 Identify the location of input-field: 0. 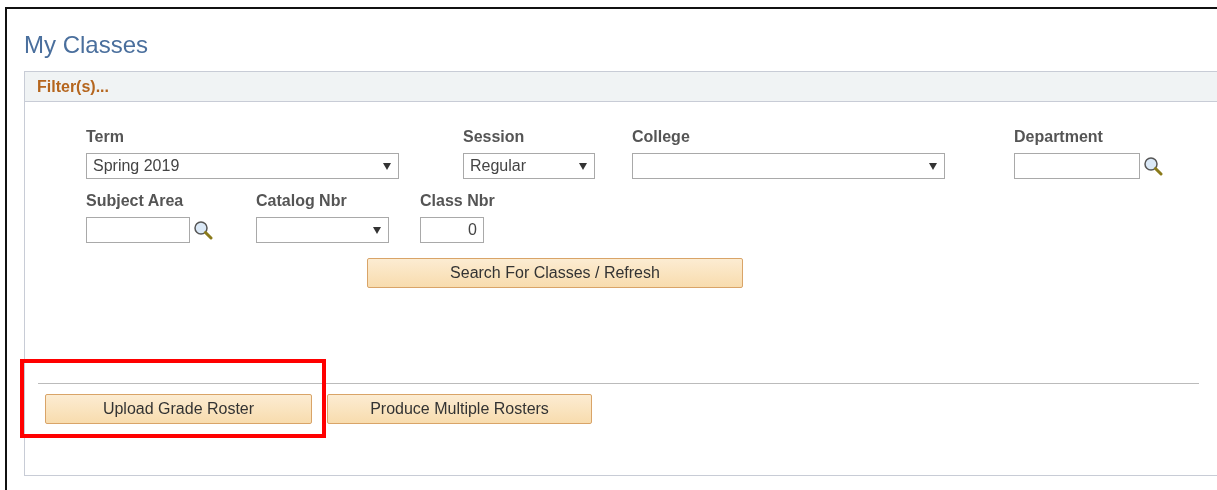
(452, 230).